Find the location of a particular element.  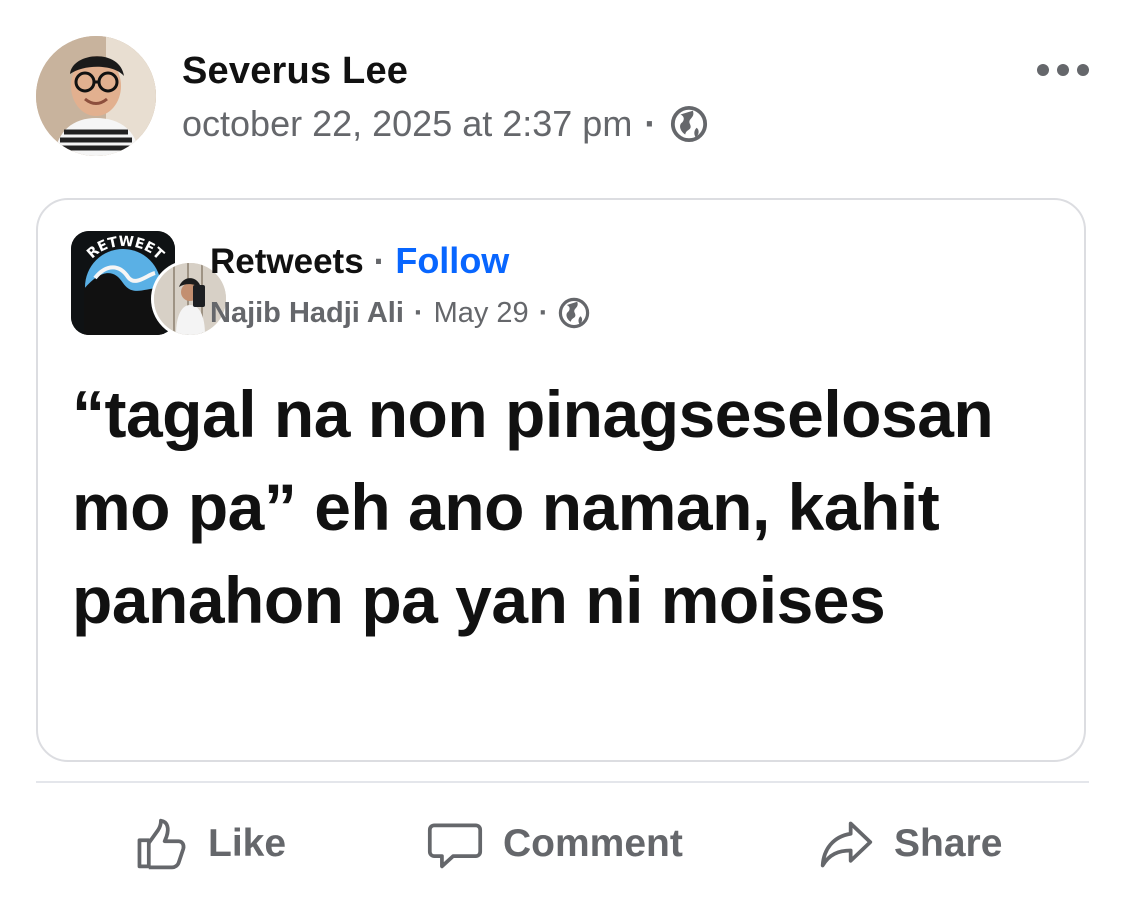

share-label: Share is located at coordinates (948, 843).